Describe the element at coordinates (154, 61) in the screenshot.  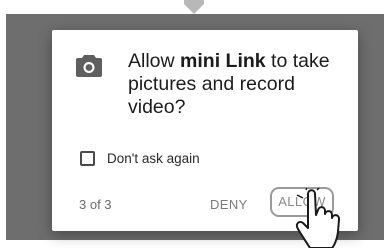
I see `message-prefix: Allow` at that location.